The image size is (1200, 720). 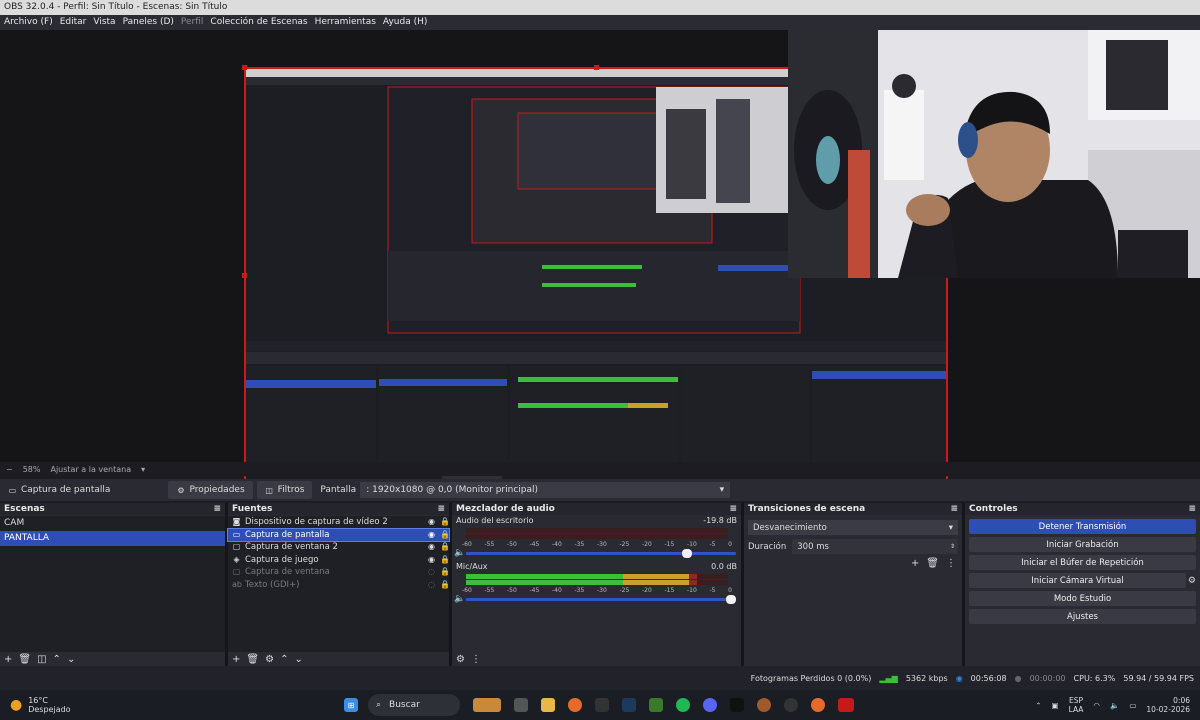 I want to click on scale-tick: -60, so click(x=467, y=544).